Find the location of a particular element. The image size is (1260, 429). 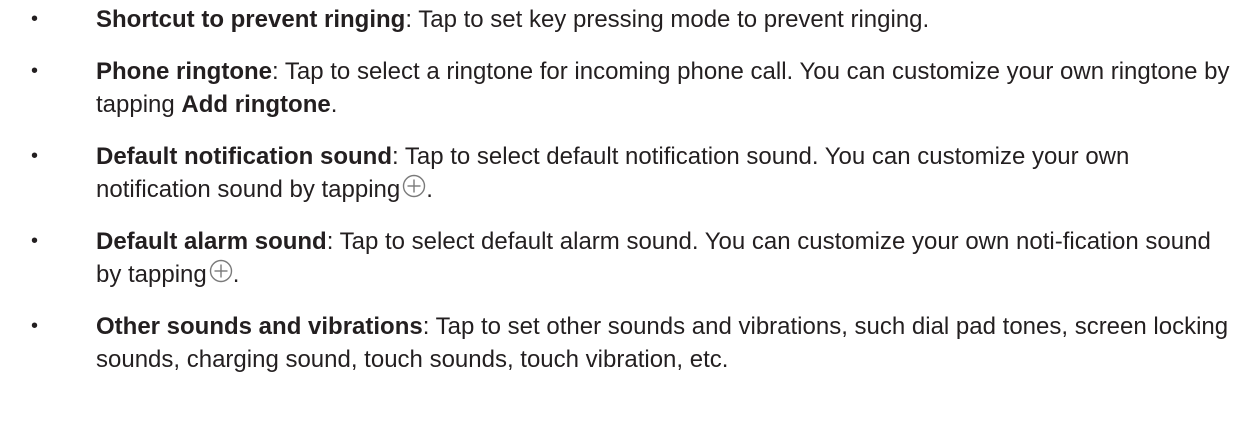

add-ringtone-label: Add ringtone is located at coordinates (256, 104).